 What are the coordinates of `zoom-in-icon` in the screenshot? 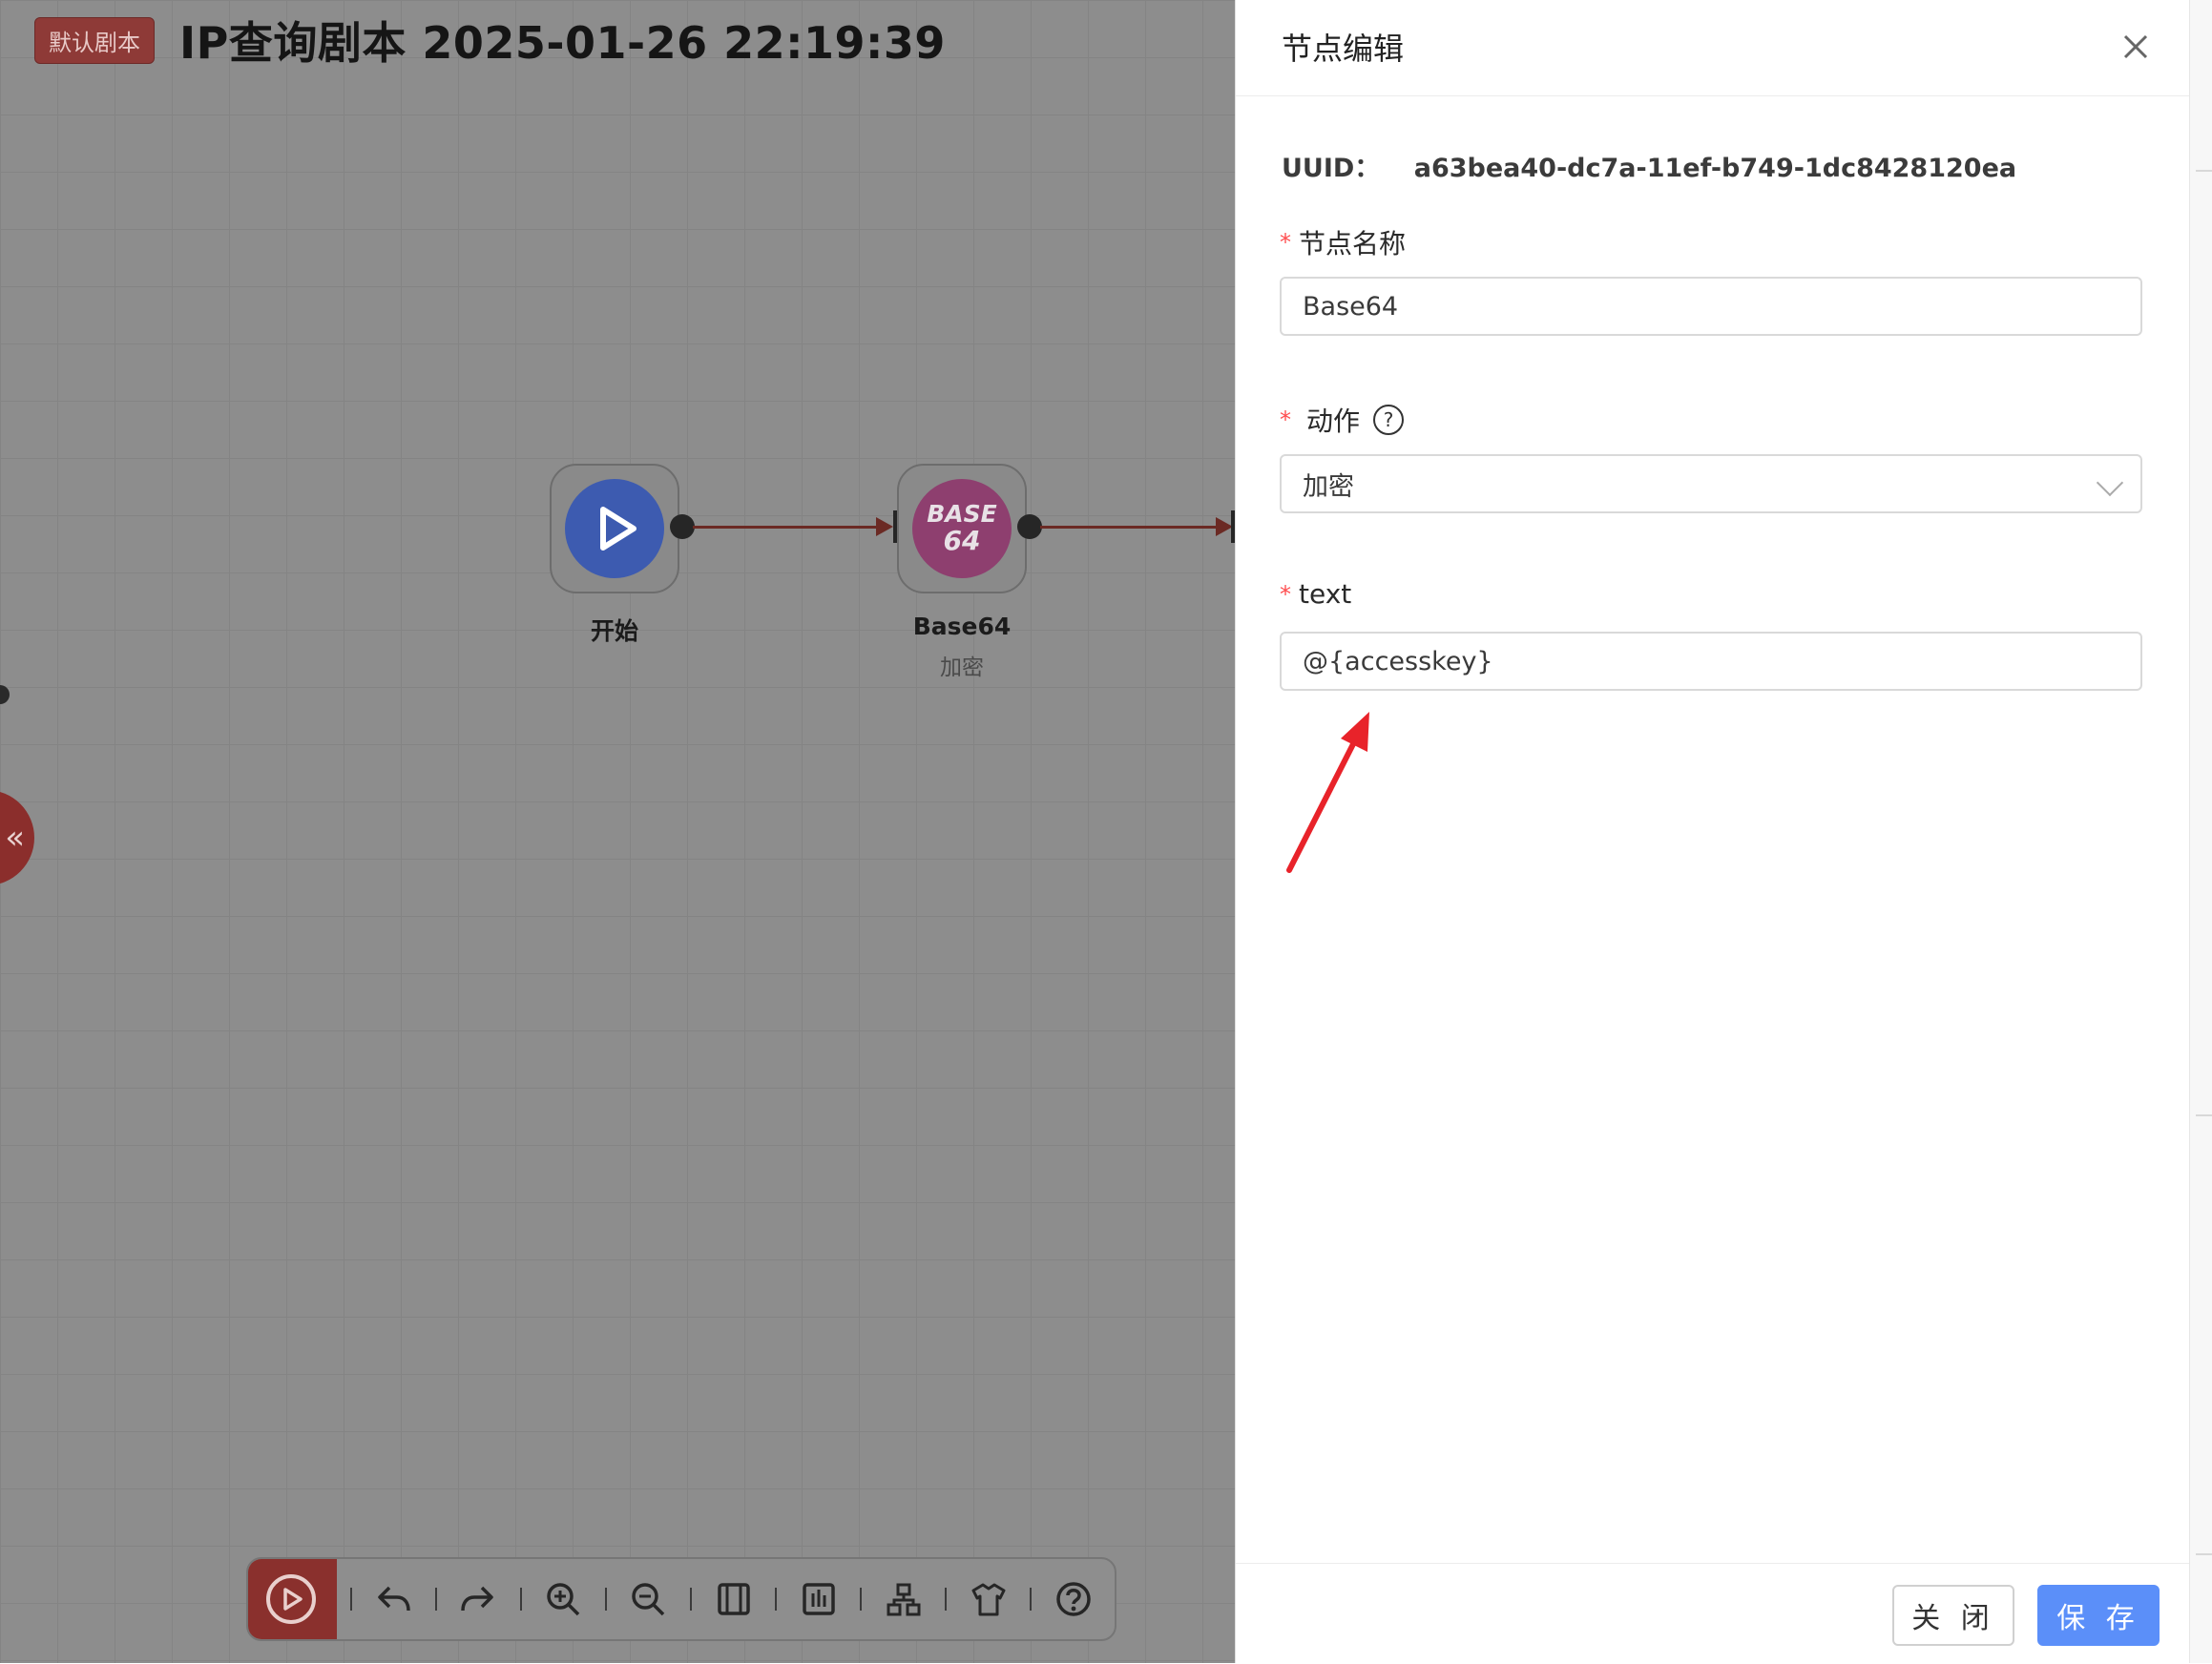 It's located at (564, 1600).